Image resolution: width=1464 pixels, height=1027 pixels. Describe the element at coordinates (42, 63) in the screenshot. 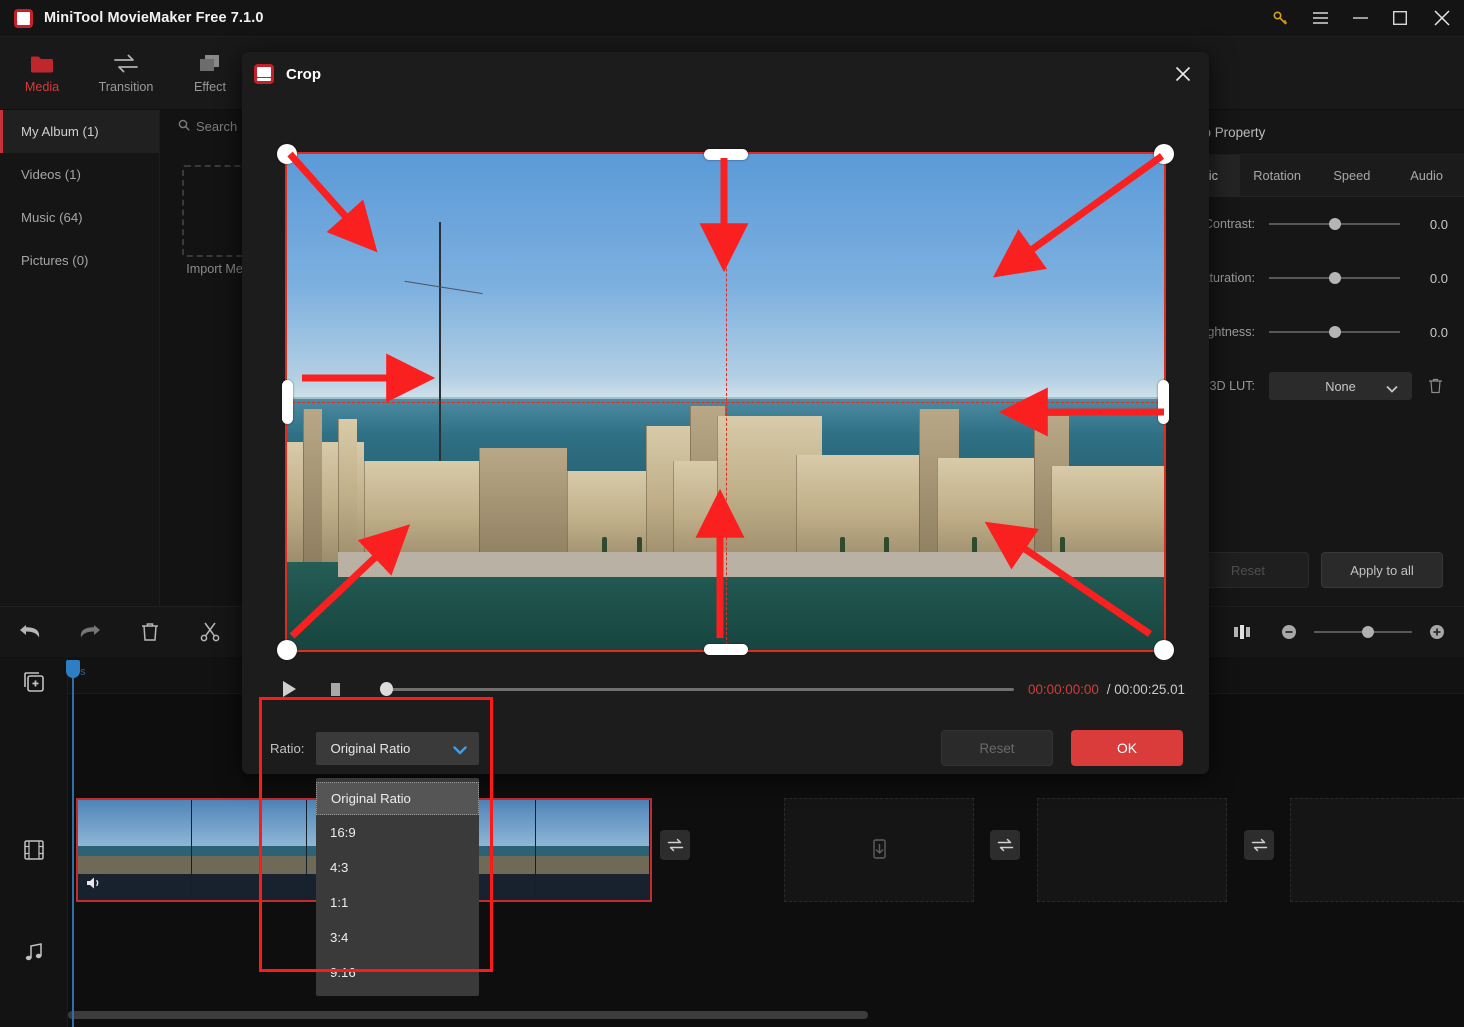

I see `folder-icon` at that location.